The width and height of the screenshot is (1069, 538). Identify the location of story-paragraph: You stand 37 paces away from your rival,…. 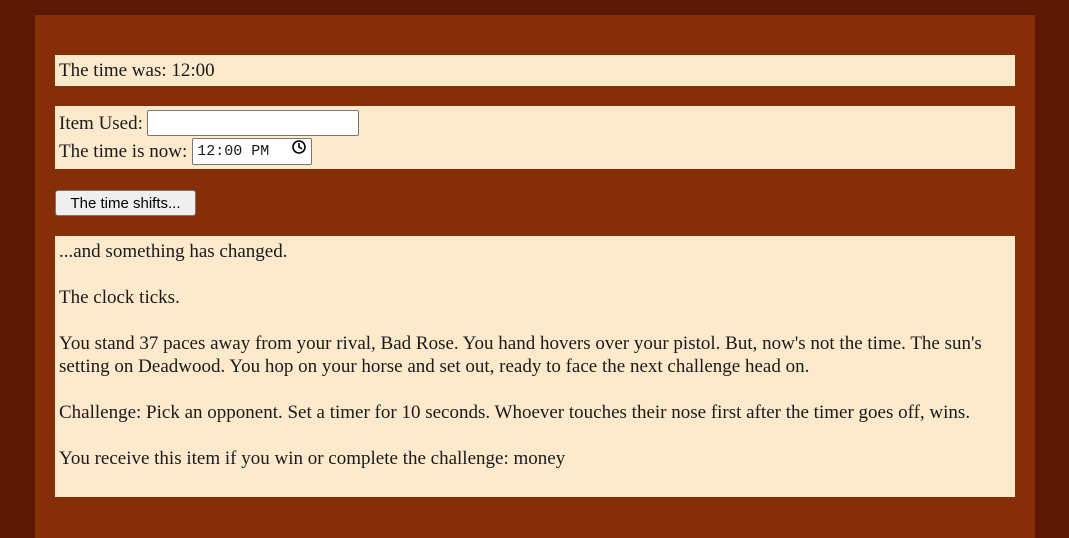
(520, 355).